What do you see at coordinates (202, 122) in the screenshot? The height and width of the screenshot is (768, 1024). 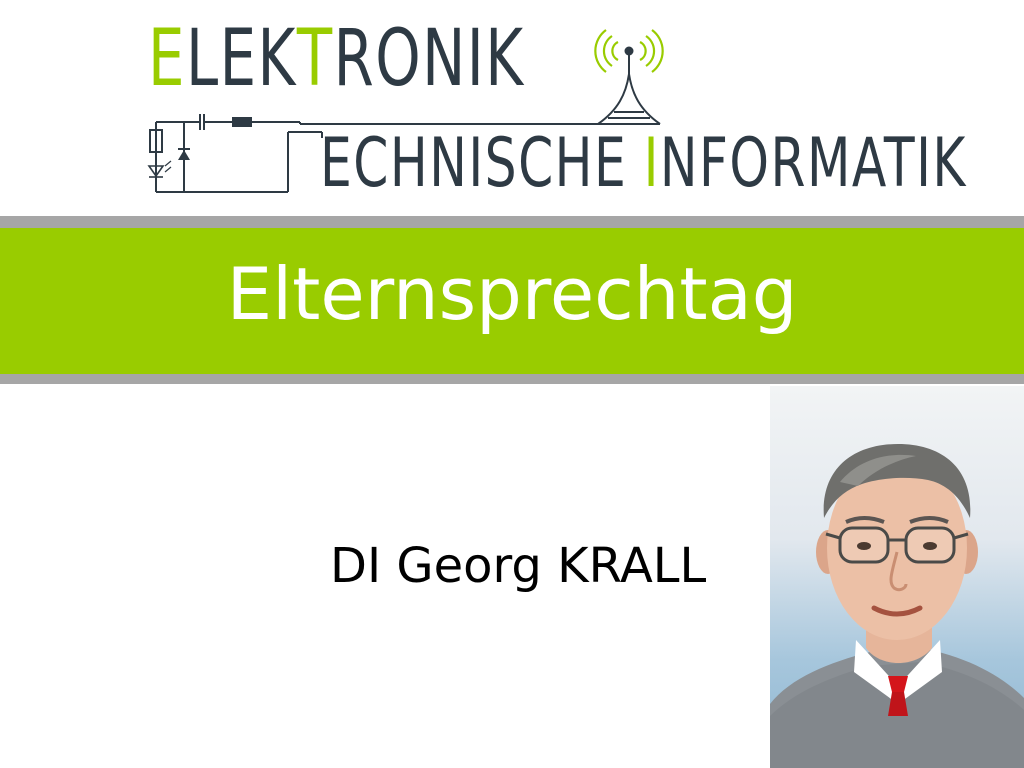 I see `capacitor-icon` at bounding box center [202, 122].